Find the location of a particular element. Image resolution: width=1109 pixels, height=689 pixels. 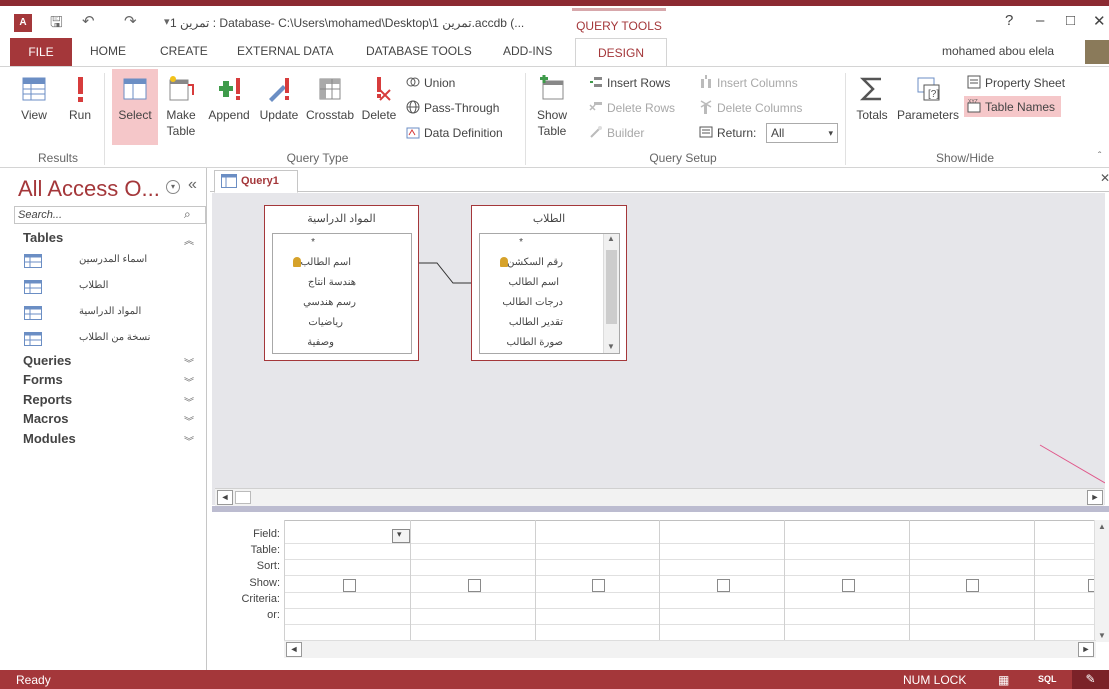

field-item: رسم هندسي is located at coordinates (329, 302).